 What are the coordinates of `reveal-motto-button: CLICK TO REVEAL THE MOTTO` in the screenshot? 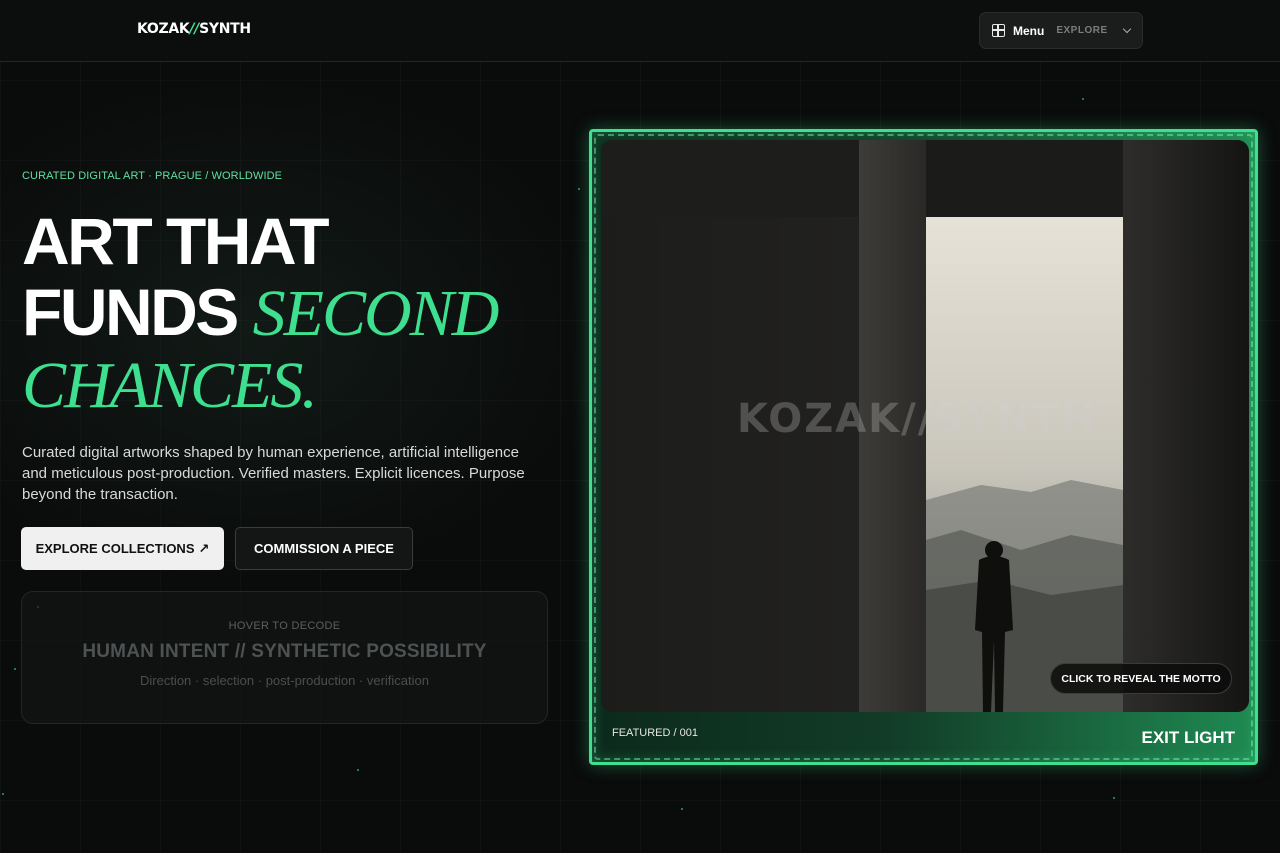 It's located at (1141, 678).